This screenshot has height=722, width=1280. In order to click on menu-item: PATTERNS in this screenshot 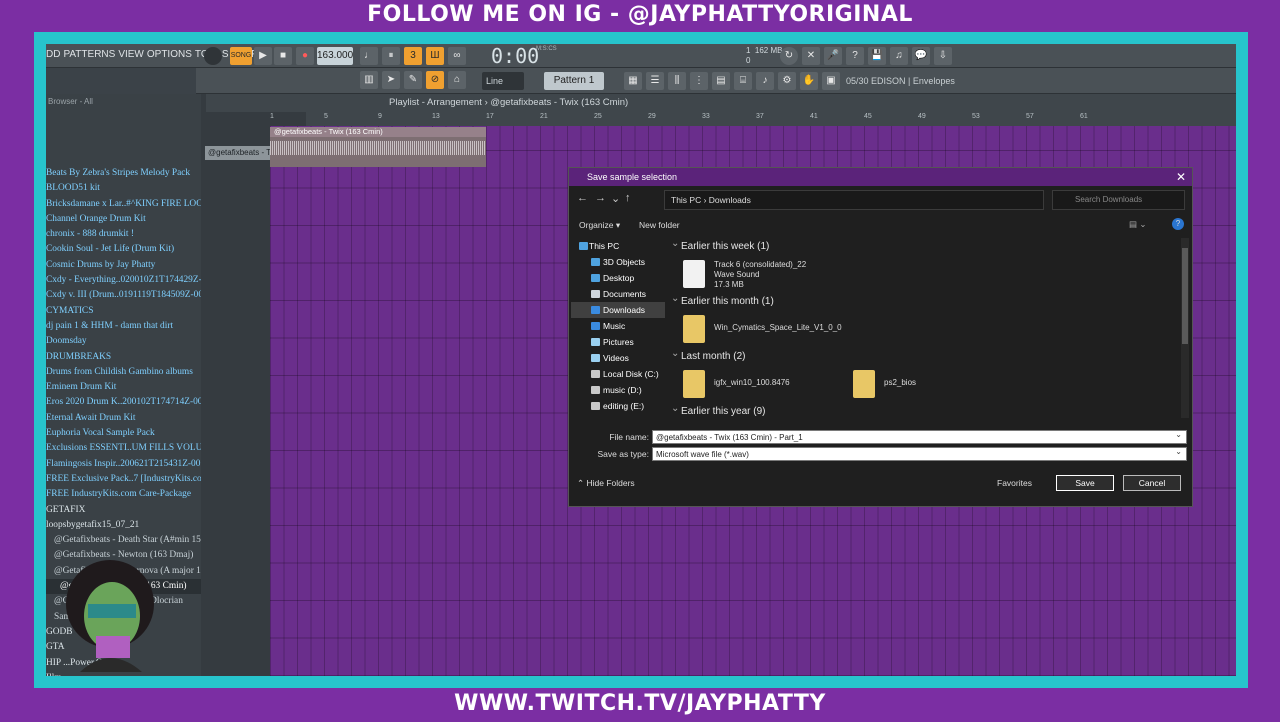, I will do `click(89, 54)`.